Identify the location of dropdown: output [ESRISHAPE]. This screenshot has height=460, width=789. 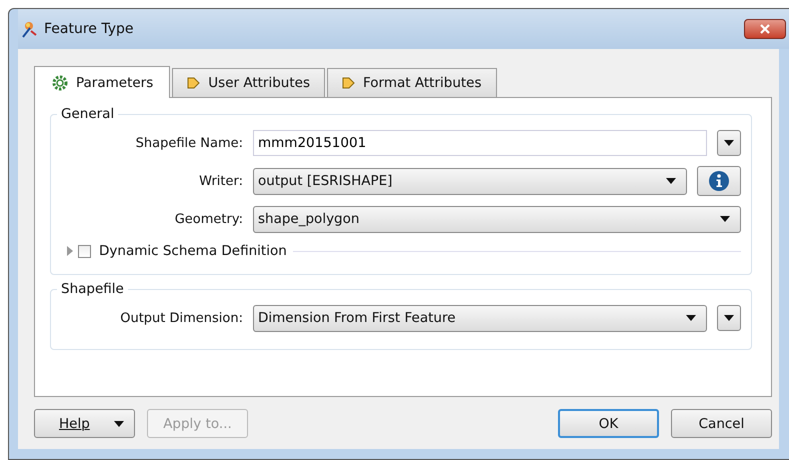
(470, 181).